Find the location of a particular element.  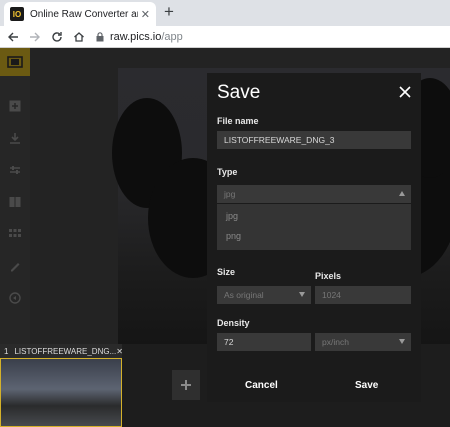

pencil-icon is located at coordinates (15, 266).